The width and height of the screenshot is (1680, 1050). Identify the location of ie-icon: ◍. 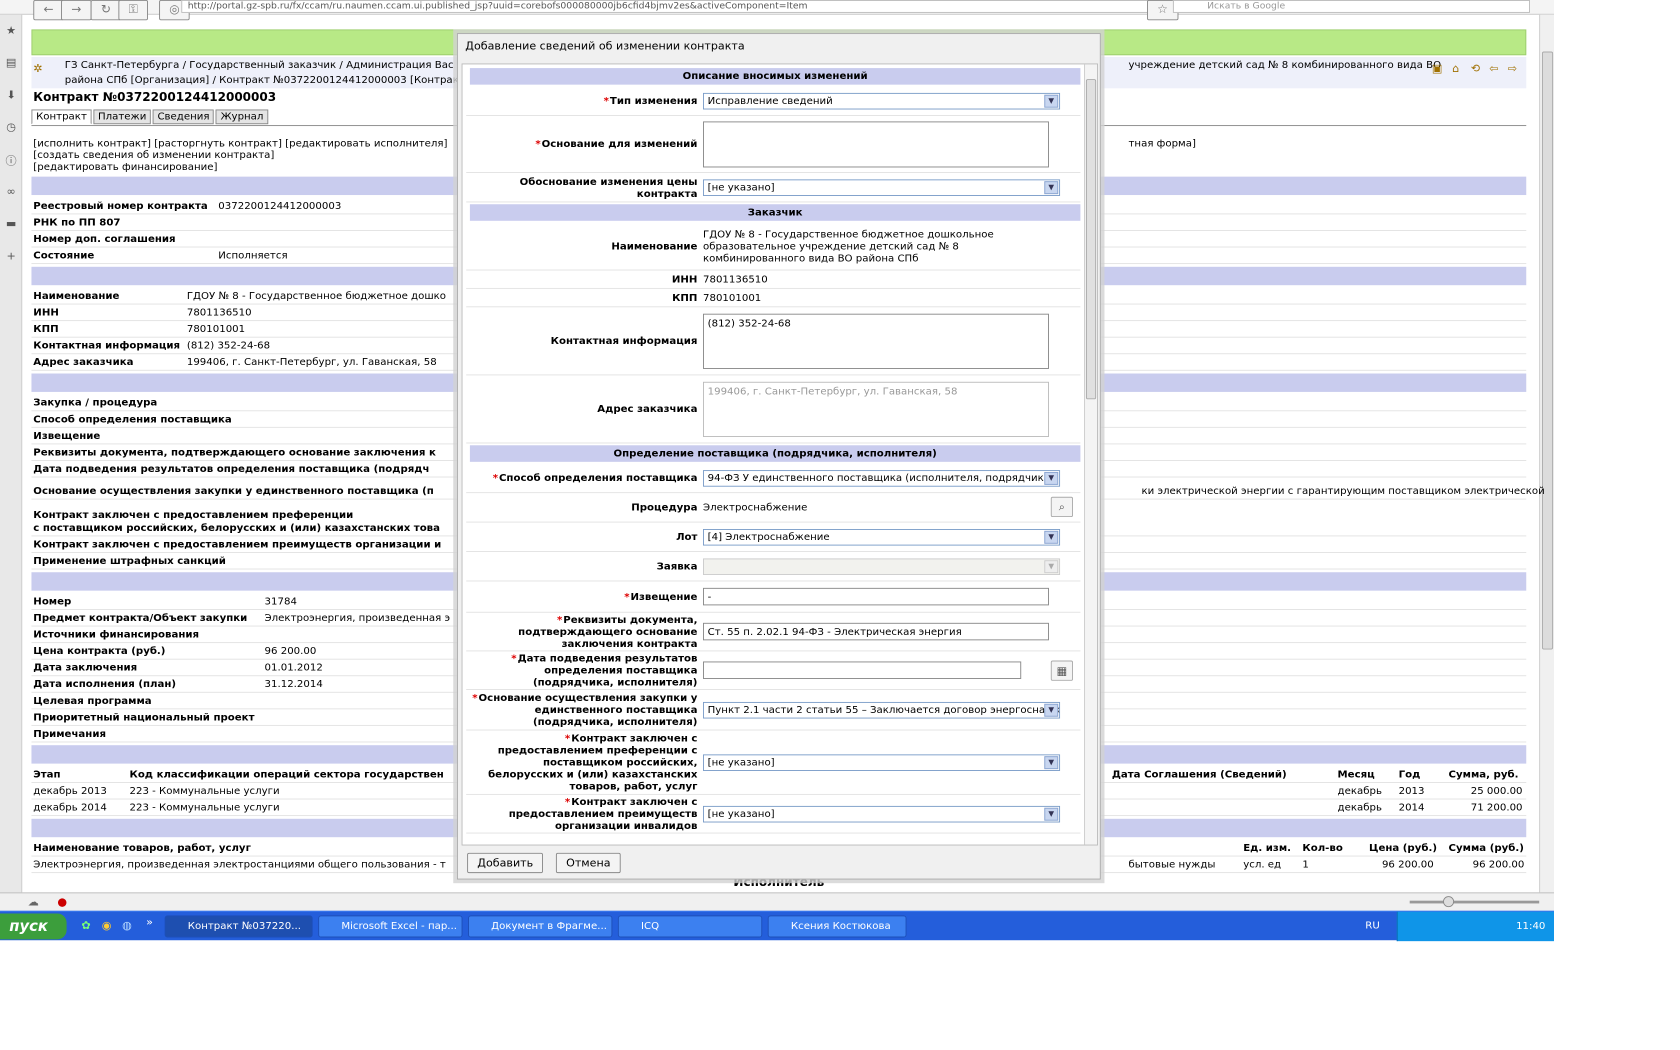
(127, 925).